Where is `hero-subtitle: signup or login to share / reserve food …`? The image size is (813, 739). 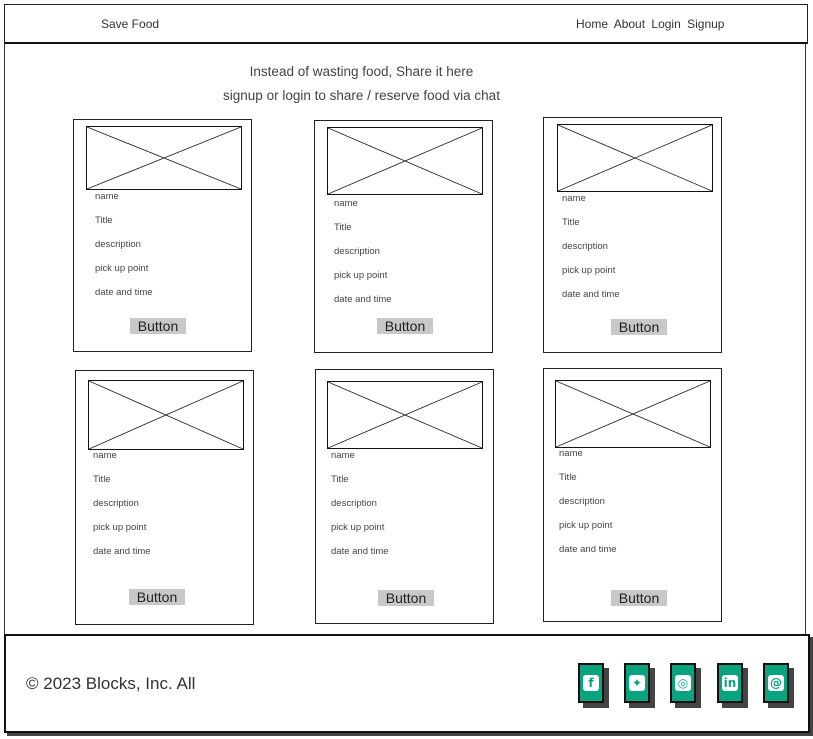
hero-subtitle: signup or login to share / reserve food … is located at coordinates (361, 95).